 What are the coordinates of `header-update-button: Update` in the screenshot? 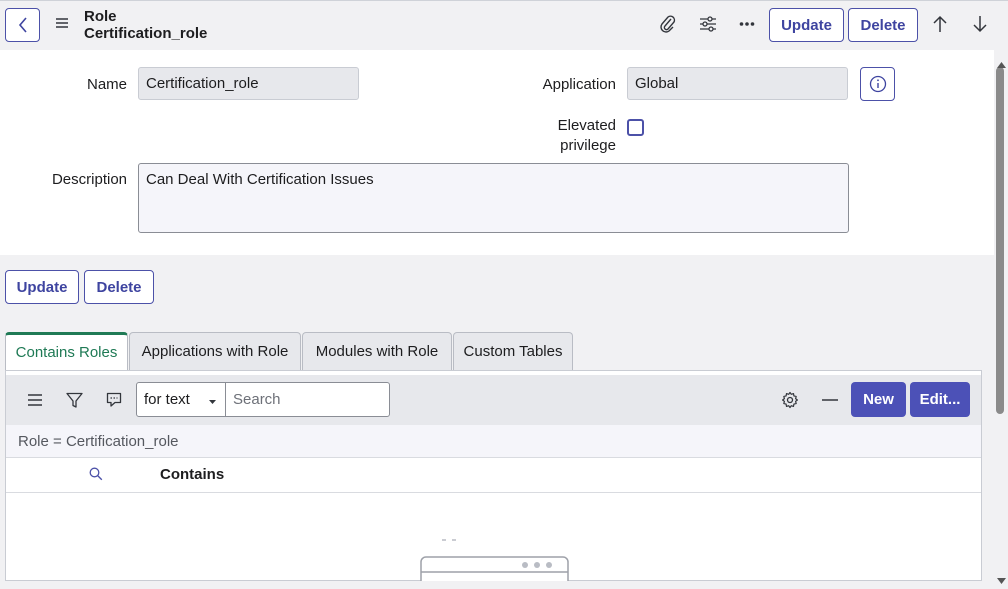 It's located at (806, 25).